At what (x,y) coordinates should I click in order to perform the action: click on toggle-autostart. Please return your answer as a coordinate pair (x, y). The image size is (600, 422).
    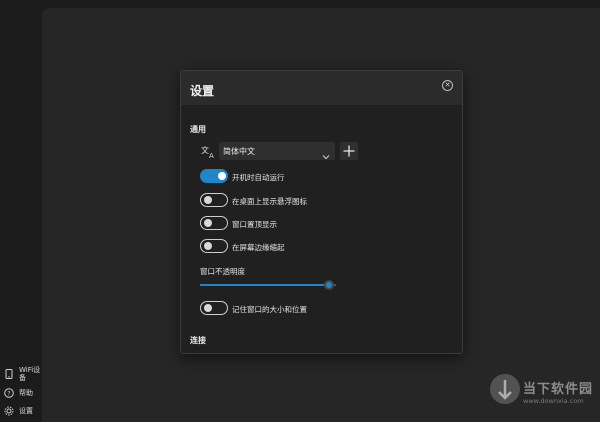
    Looking at the image, I should click on (214, 176).